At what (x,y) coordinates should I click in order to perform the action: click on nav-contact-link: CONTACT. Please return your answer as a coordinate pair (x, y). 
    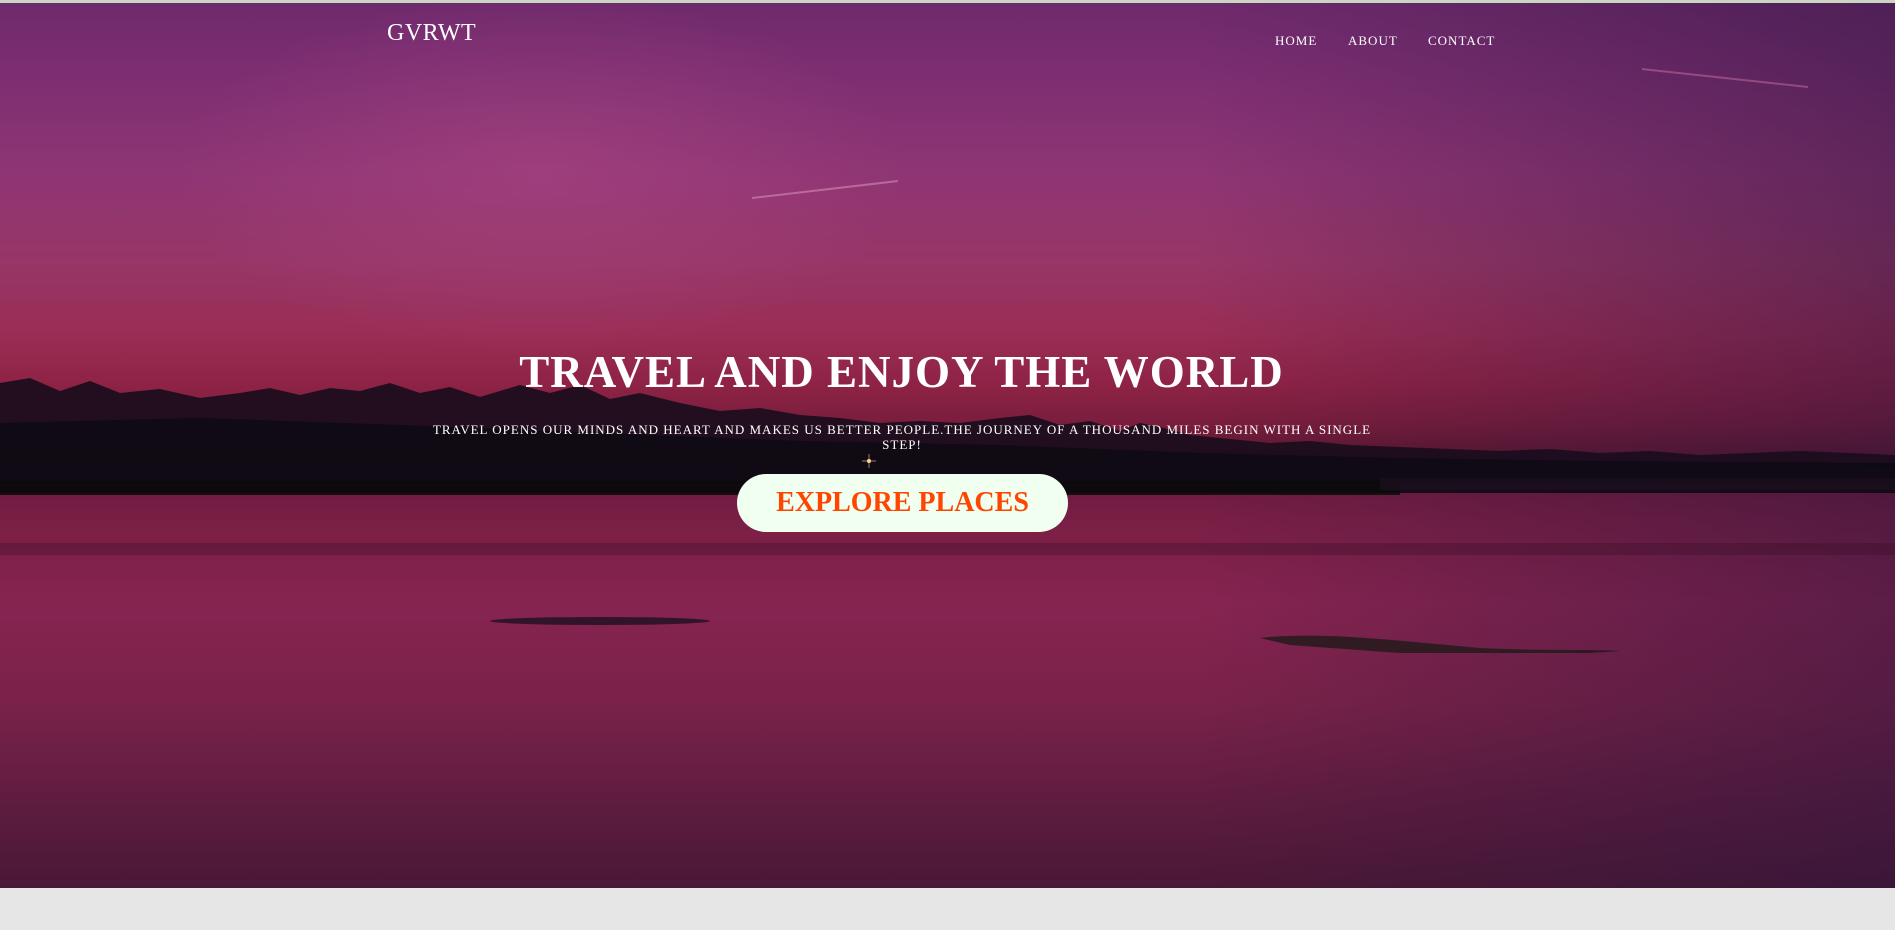
    Looking at the image, I should click on (1461, 41).